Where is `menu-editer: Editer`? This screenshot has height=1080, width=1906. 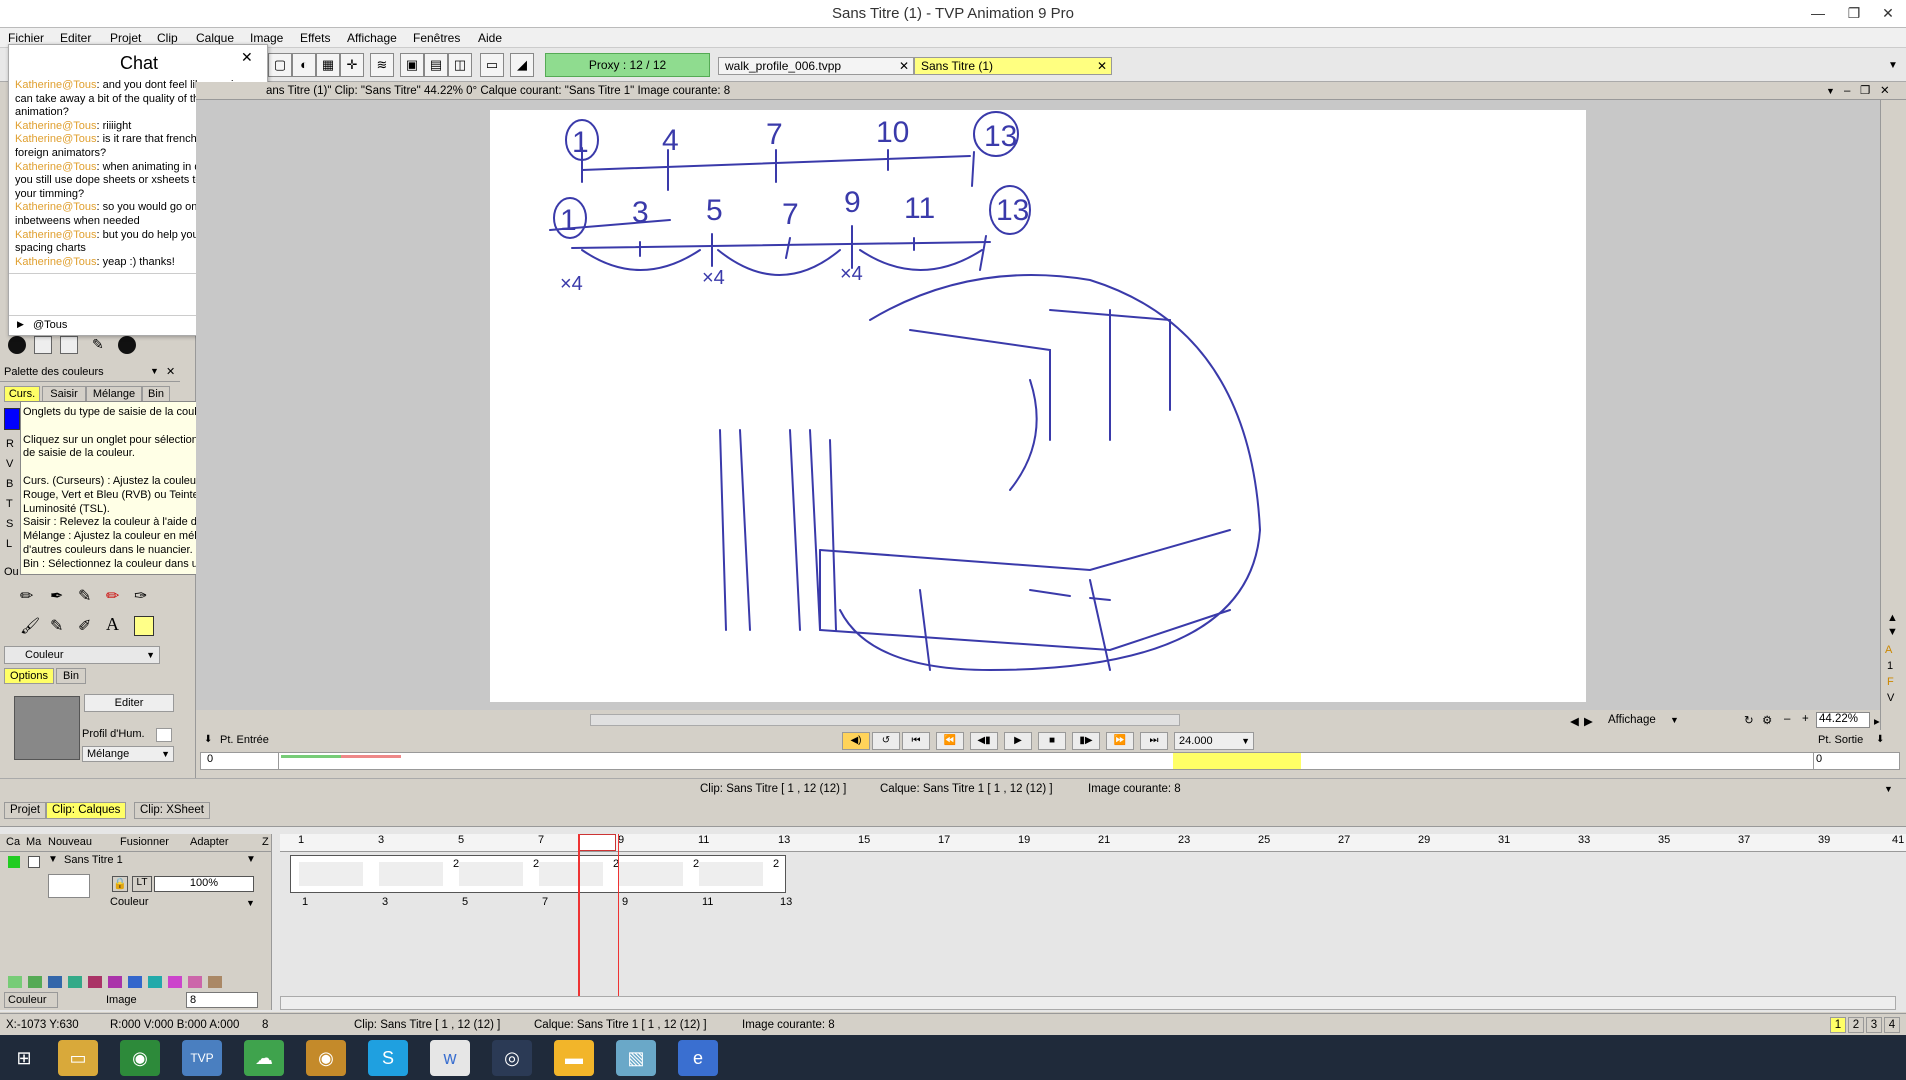
menu-editer: Editer is located at coordinates (75, 38).